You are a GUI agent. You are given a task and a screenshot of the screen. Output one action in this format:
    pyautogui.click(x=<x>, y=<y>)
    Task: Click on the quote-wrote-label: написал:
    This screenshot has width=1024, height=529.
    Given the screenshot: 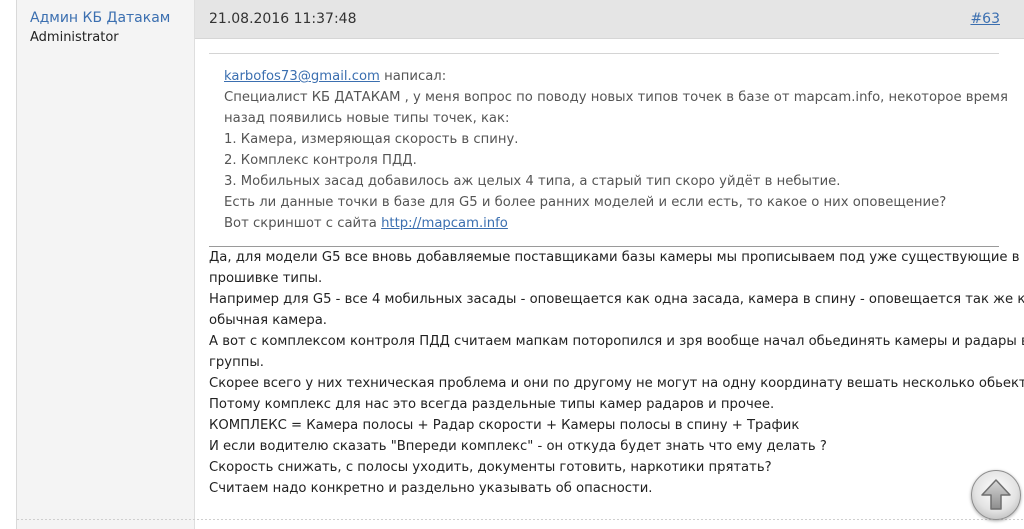 What is the action you would take?
    pyautogui.click(x=413, y=76)
    